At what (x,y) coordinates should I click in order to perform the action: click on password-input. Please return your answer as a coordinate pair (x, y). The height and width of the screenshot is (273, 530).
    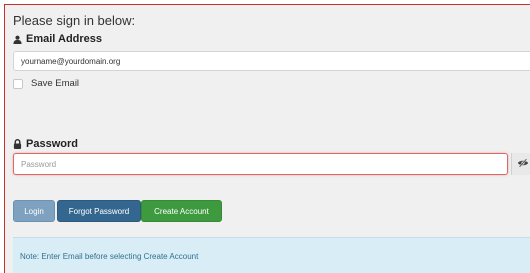
    Looking at the image, I should click on (260, 164).